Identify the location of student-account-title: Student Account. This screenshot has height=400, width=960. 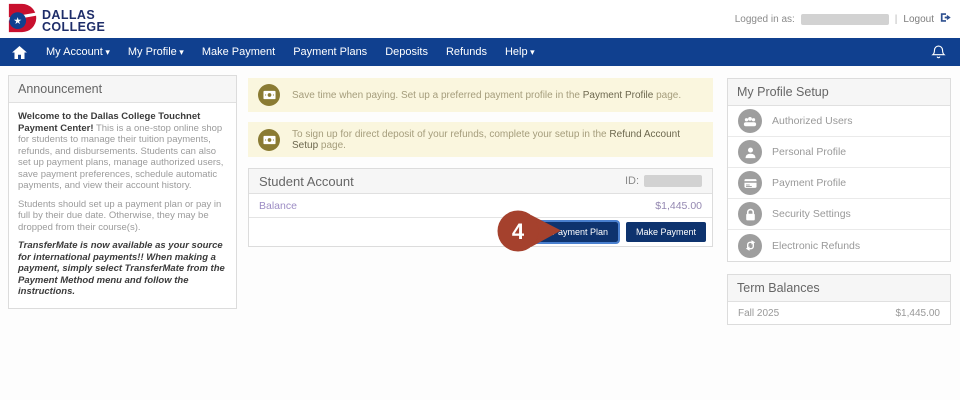
(306, 181).